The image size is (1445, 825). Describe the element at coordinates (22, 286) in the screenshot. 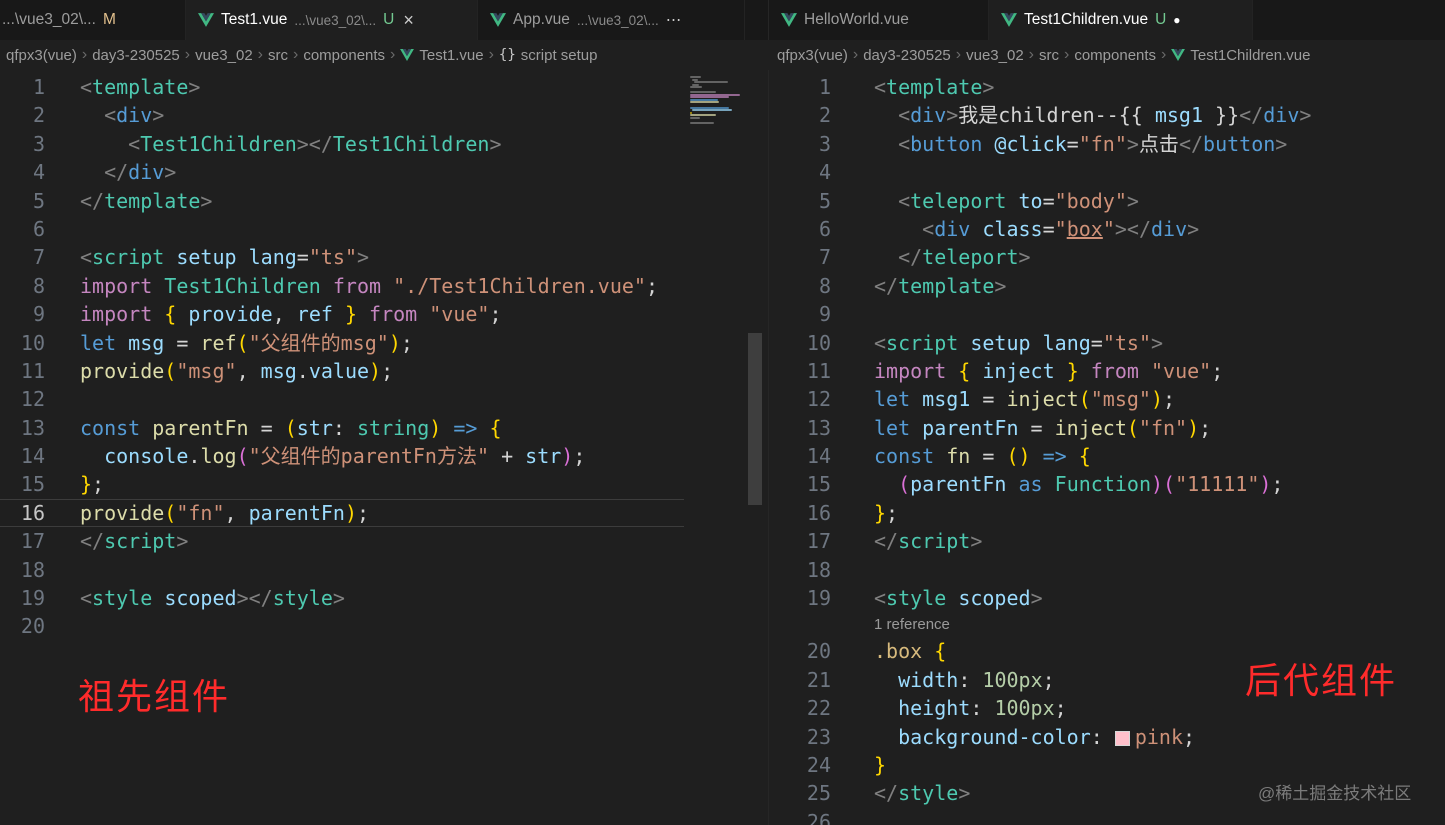

I see `line-number: 8` at that location.